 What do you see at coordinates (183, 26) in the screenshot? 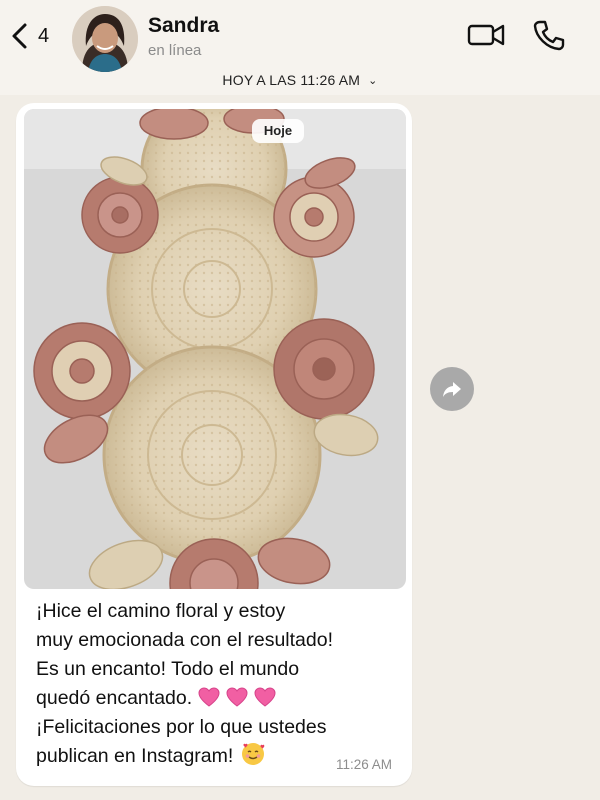
I see `contact-name: Sandra` at bounding box center [183, 26].